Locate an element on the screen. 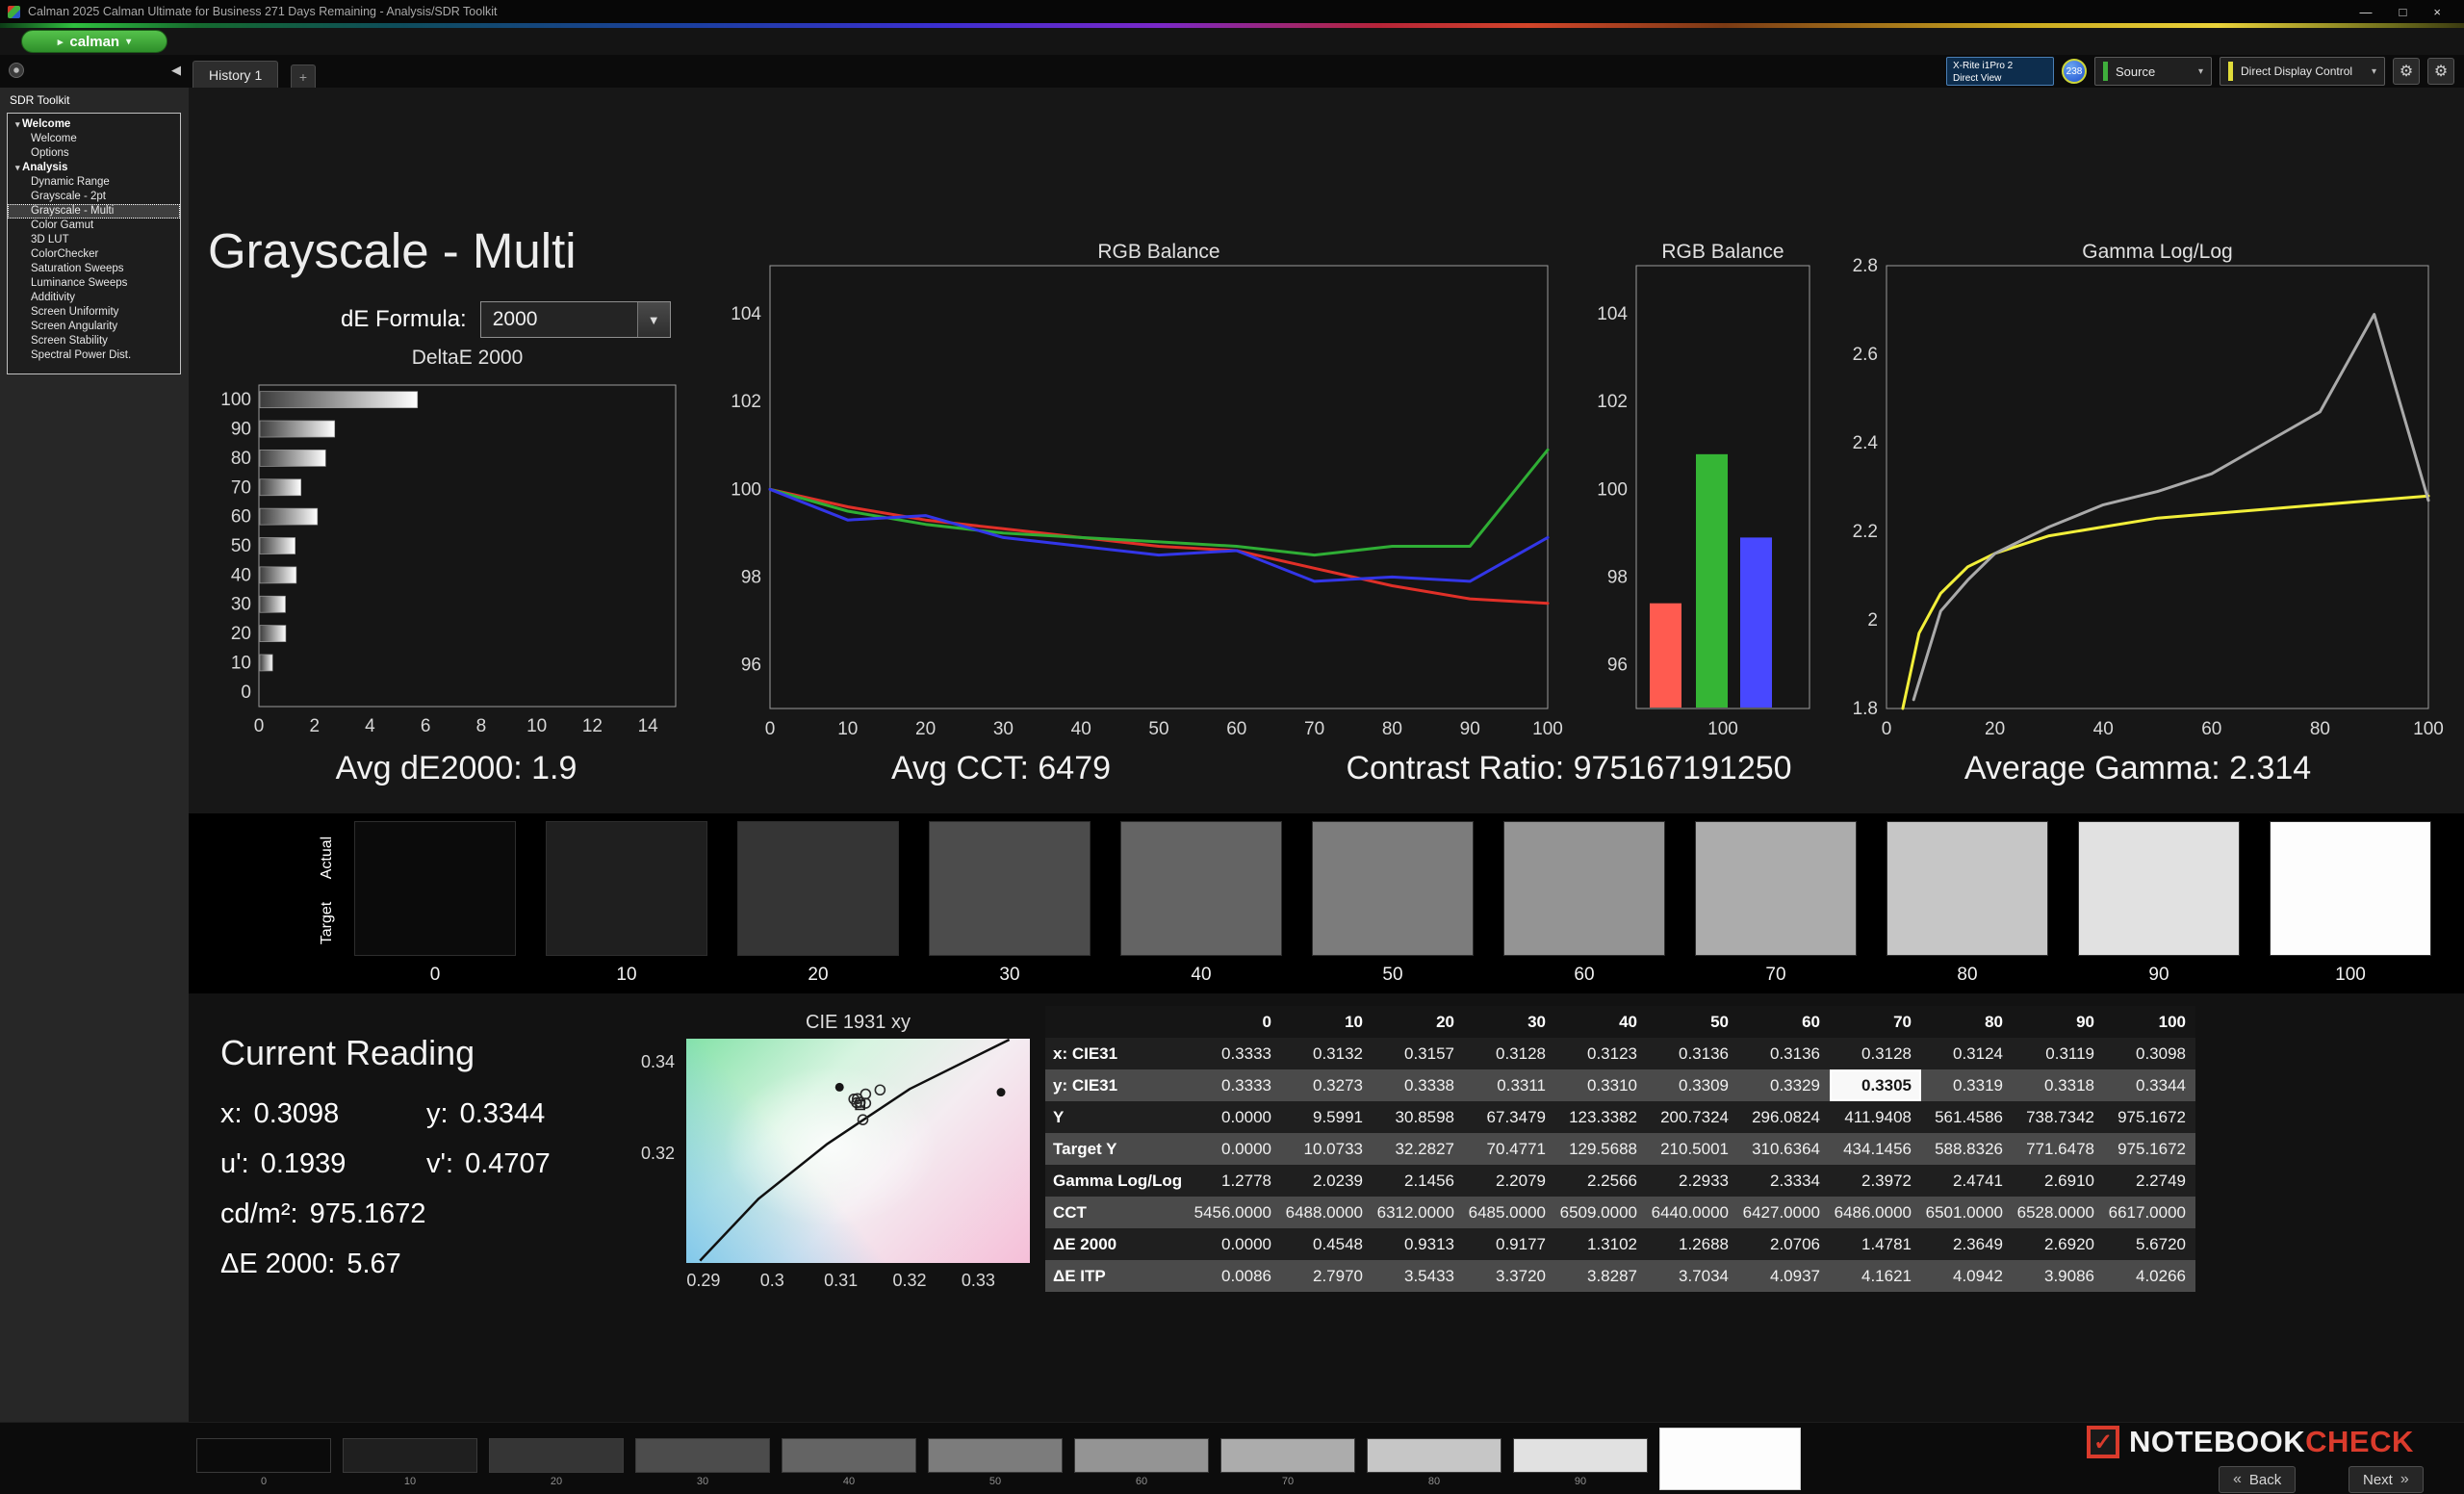 This screenshot has height=1494, width=2464. calman-menu-button: ▸ calman ▾ is located at coordinates (94, 42).